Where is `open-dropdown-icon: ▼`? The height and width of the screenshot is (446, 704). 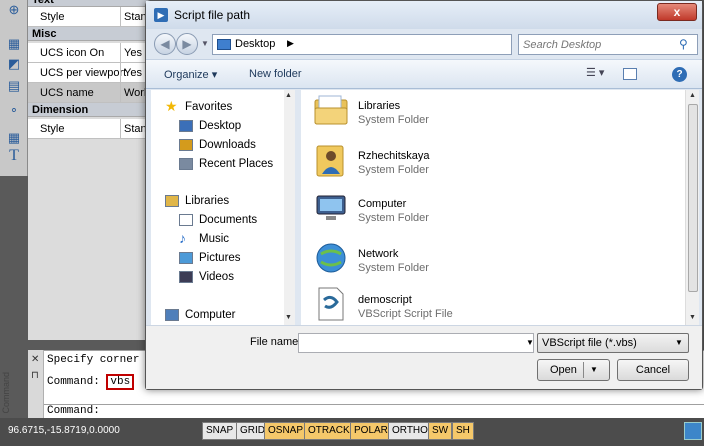 open-dropdown-icon: ▼ is located at coordinates (594, 370).